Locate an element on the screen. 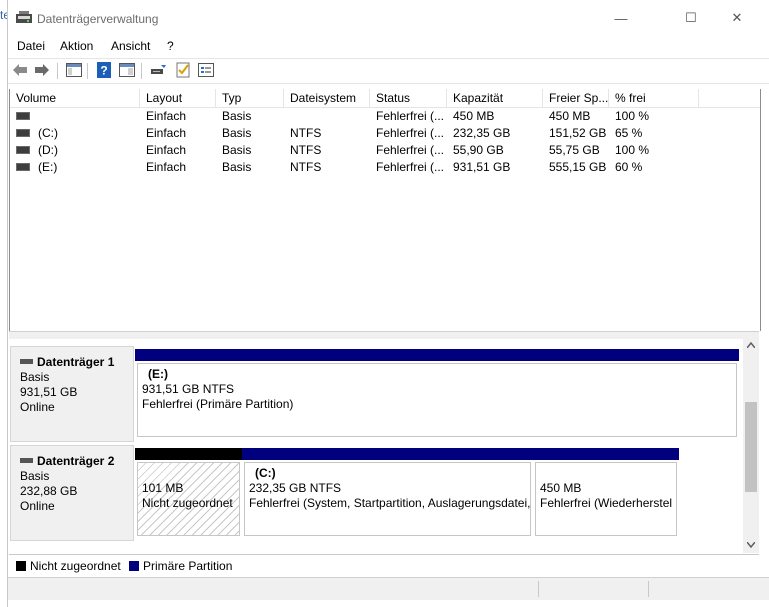 This screenshot has height=607, width=769. forward-button is located at coordinates (42, 70).